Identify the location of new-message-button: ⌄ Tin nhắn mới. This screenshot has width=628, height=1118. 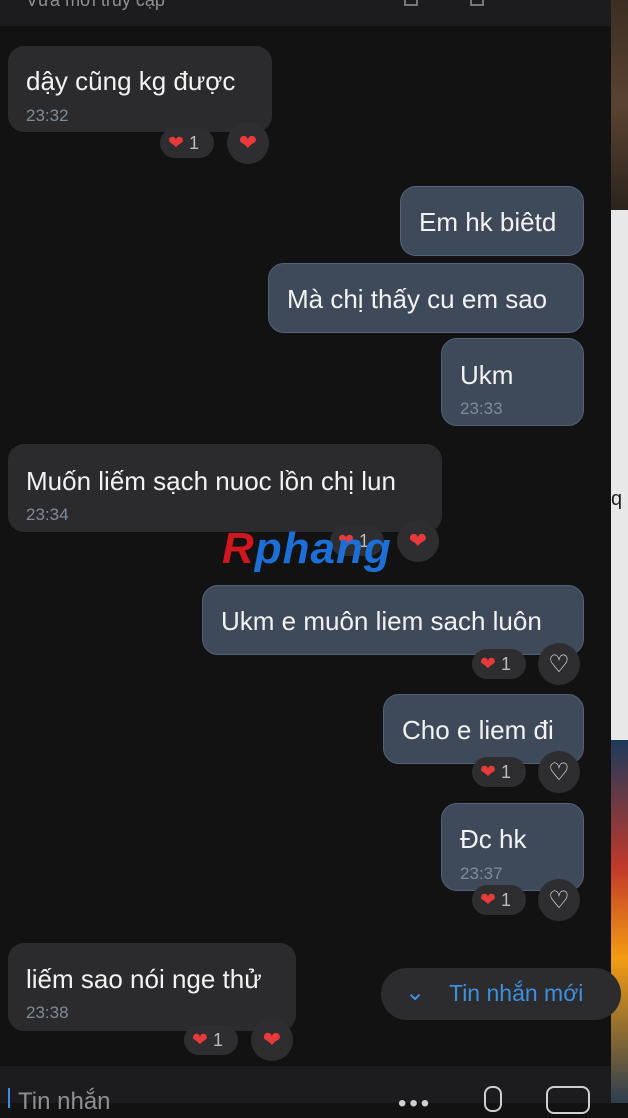
(501, 994).